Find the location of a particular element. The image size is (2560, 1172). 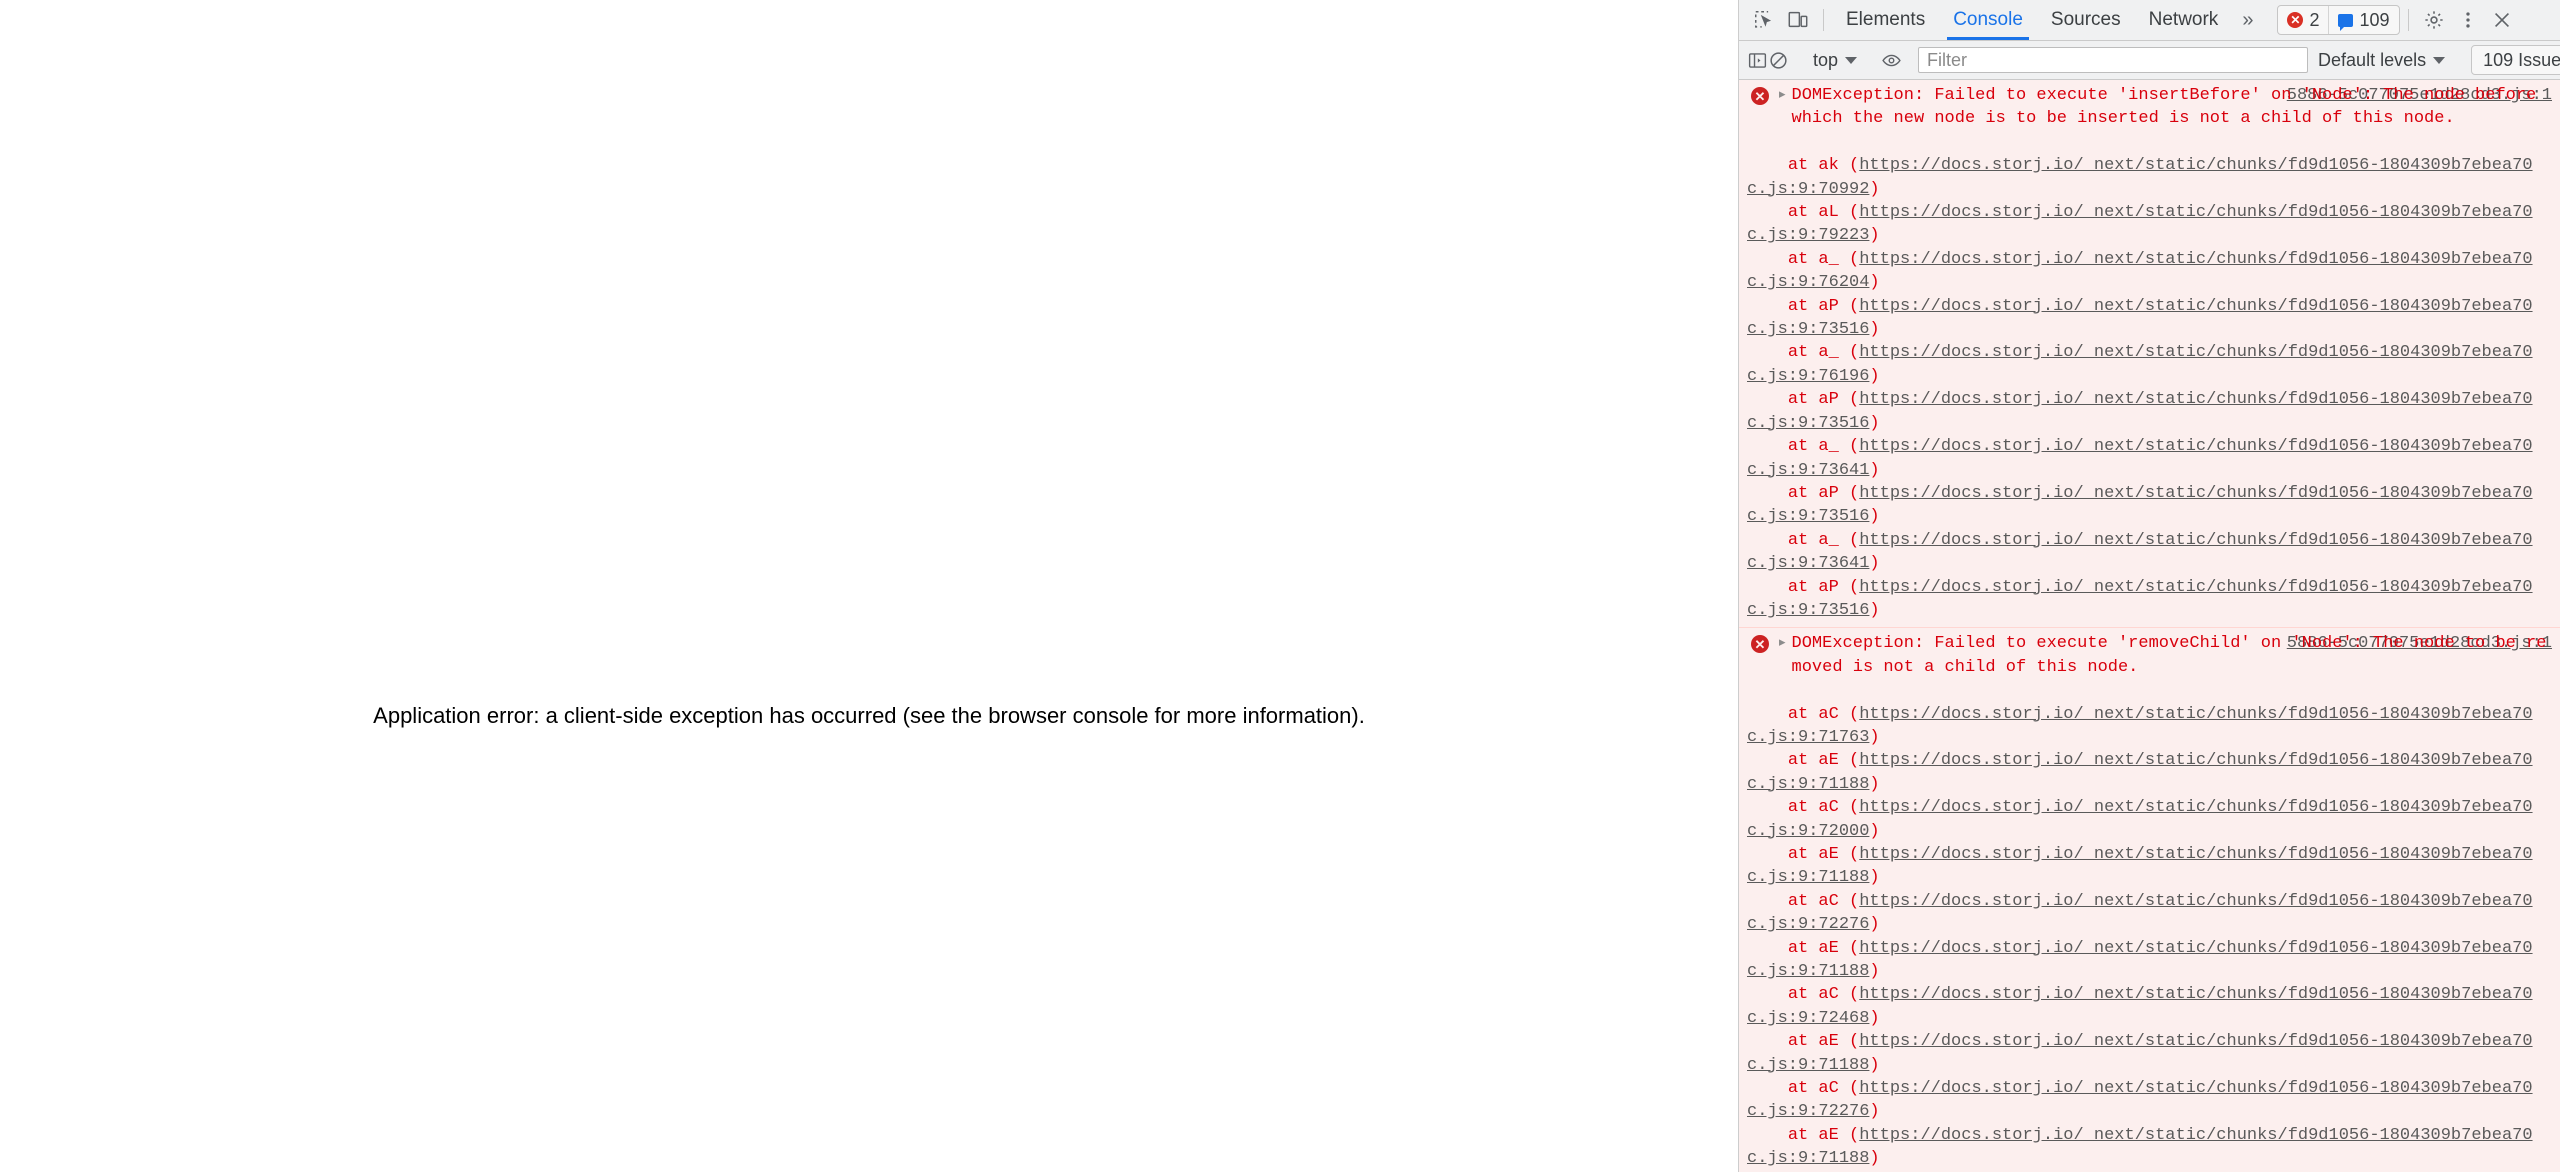

issues-counter-button: 109 Issues: 109 is located at coordinates (2515, 60).